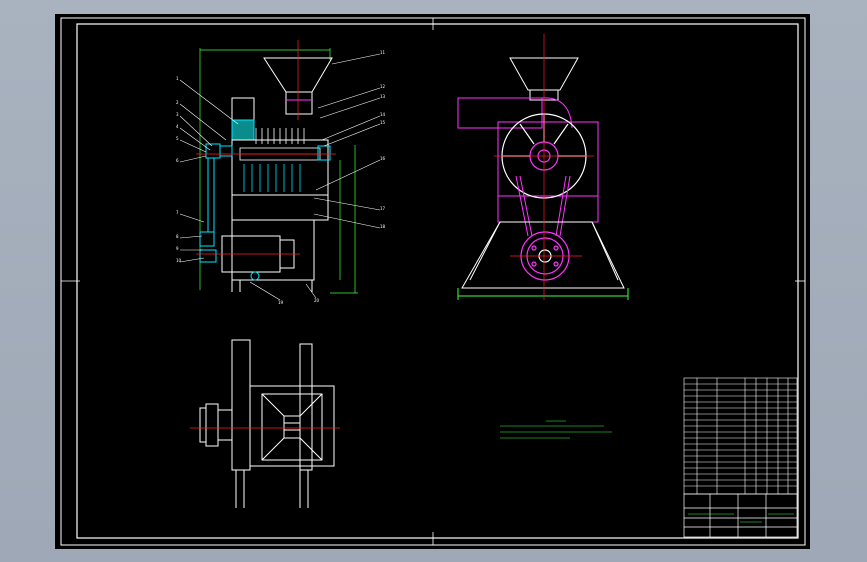 The height and width of the screenshot is (562, 867). I want to click on callout-12: 12, so click(383, 86).